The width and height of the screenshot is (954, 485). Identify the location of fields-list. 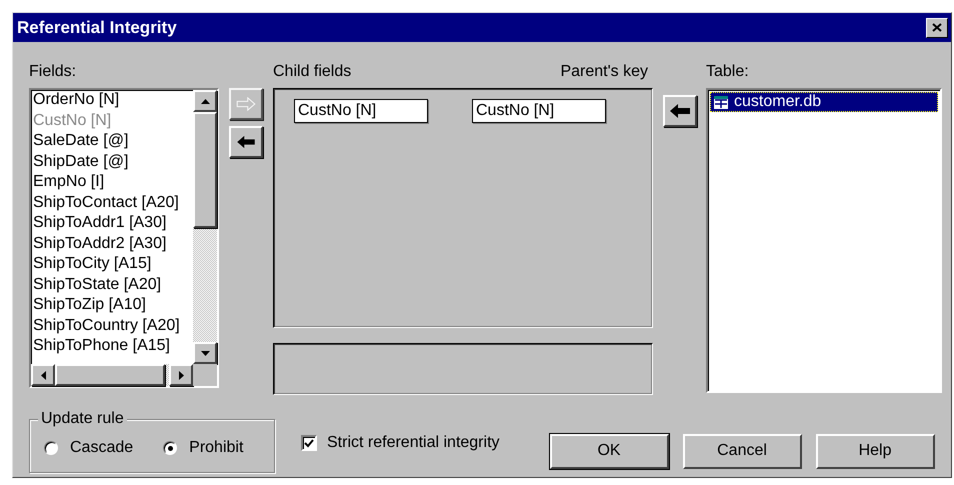
(124, 238).